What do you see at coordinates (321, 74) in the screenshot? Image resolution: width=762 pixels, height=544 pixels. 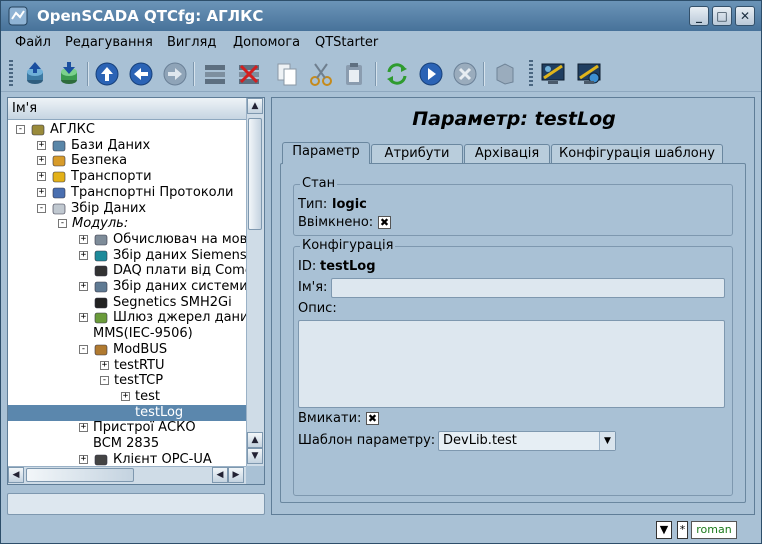 I see `cut-icon` at bounding box center [321, 74].